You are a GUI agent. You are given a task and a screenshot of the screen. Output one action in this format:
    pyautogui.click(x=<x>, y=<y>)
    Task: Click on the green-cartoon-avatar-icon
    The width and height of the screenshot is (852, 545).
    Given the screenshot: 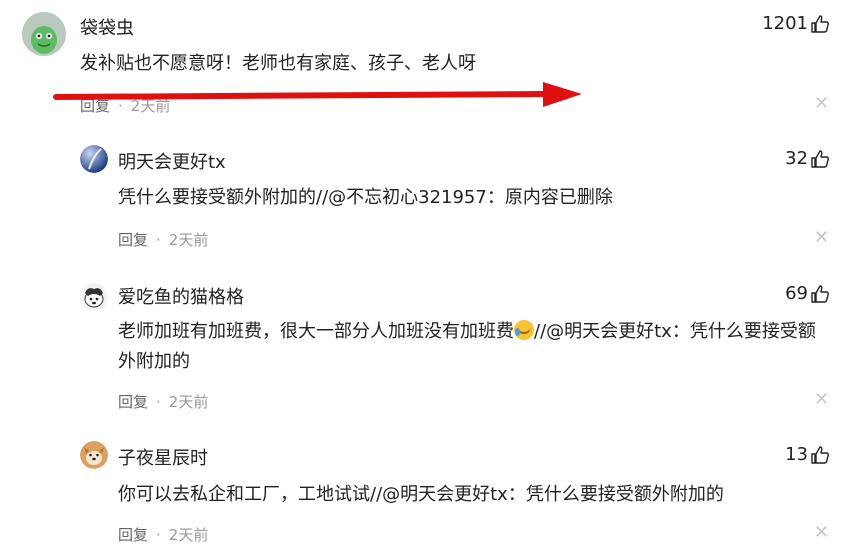 What is the action you would take?
    pyautogui.click(x=44, y=34)
    